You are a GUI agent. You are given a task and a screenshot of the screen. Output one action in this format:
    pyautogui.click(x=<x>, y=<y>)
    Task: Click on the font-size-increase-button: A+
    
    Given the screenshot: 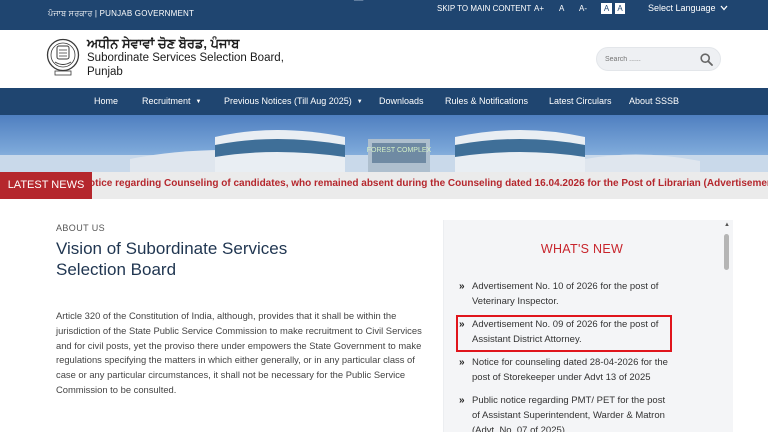 What is the action you would take?
    pyautogui.click(x=539, y=8)
    